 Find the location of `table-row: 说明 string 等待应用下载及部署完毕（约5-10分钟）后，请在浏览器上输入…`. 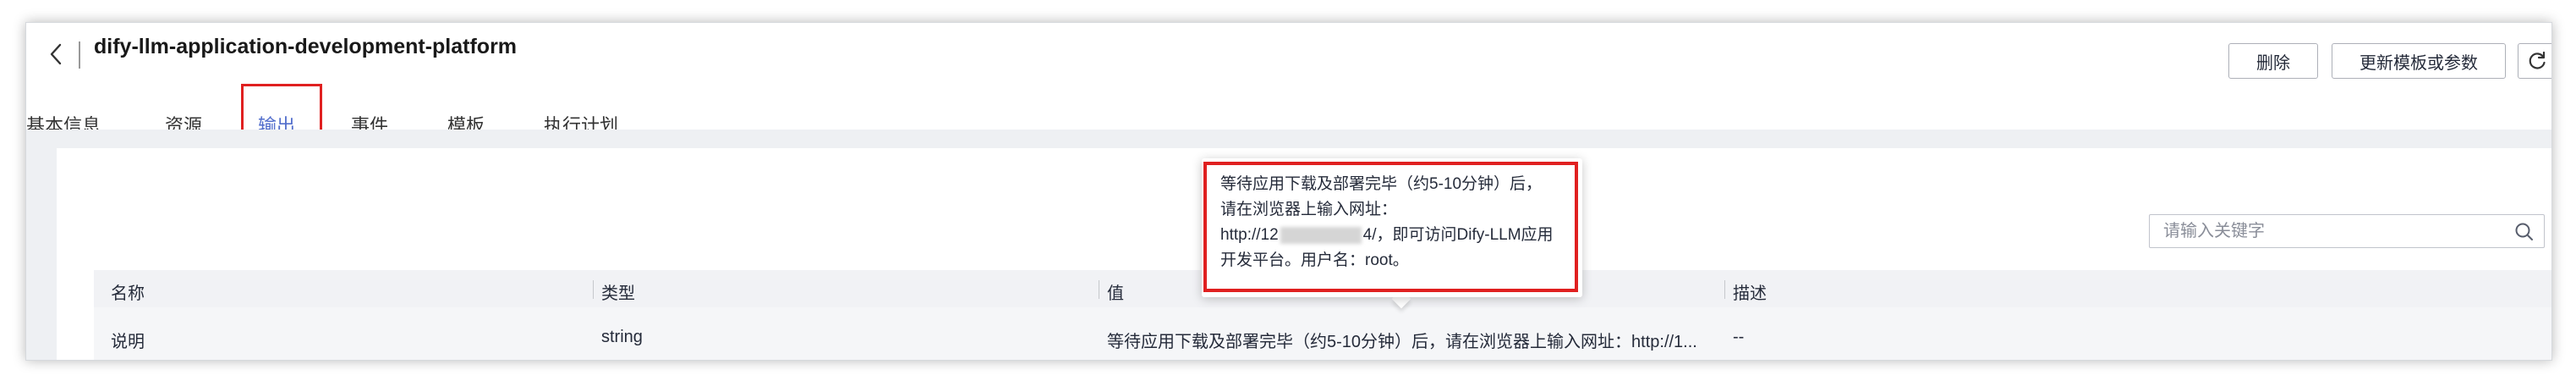

table-row: 说明 string 等待应用下载及部署完毕（约5-10分钟）后，请在浏览器上输入… is located at coordinates (1322, 333).